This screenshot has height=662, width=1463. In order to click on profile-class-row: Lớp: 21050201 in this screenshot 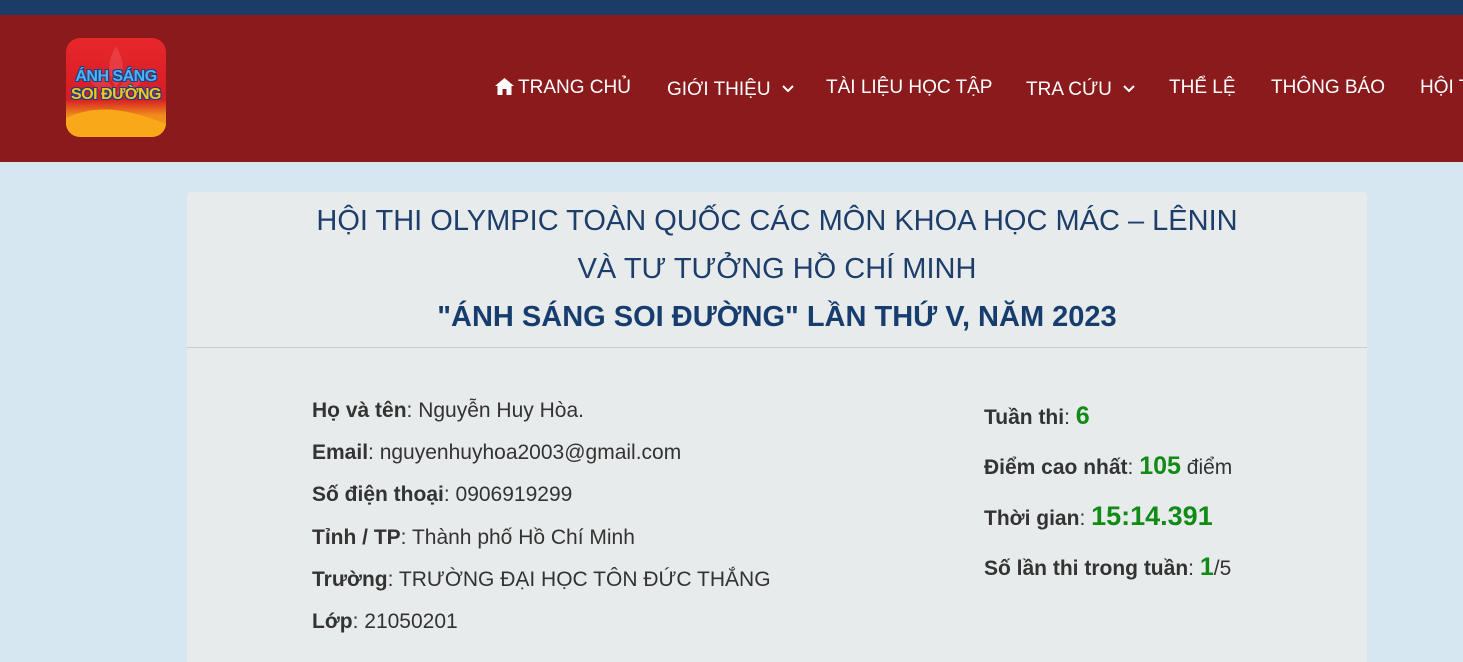, I will do `click(385, 622)`.